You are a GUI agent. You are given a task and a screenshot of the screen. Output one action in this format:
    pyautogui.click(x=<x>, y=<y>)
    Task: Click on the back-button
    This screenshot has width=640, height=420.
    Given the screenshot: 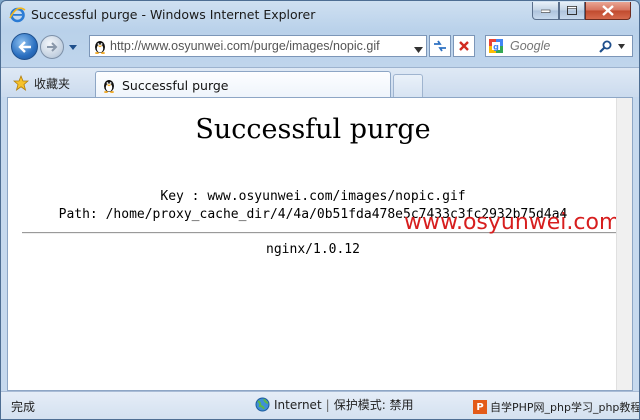 What is the action you would take?
    pyautogui.click(x=24, y=46)
    